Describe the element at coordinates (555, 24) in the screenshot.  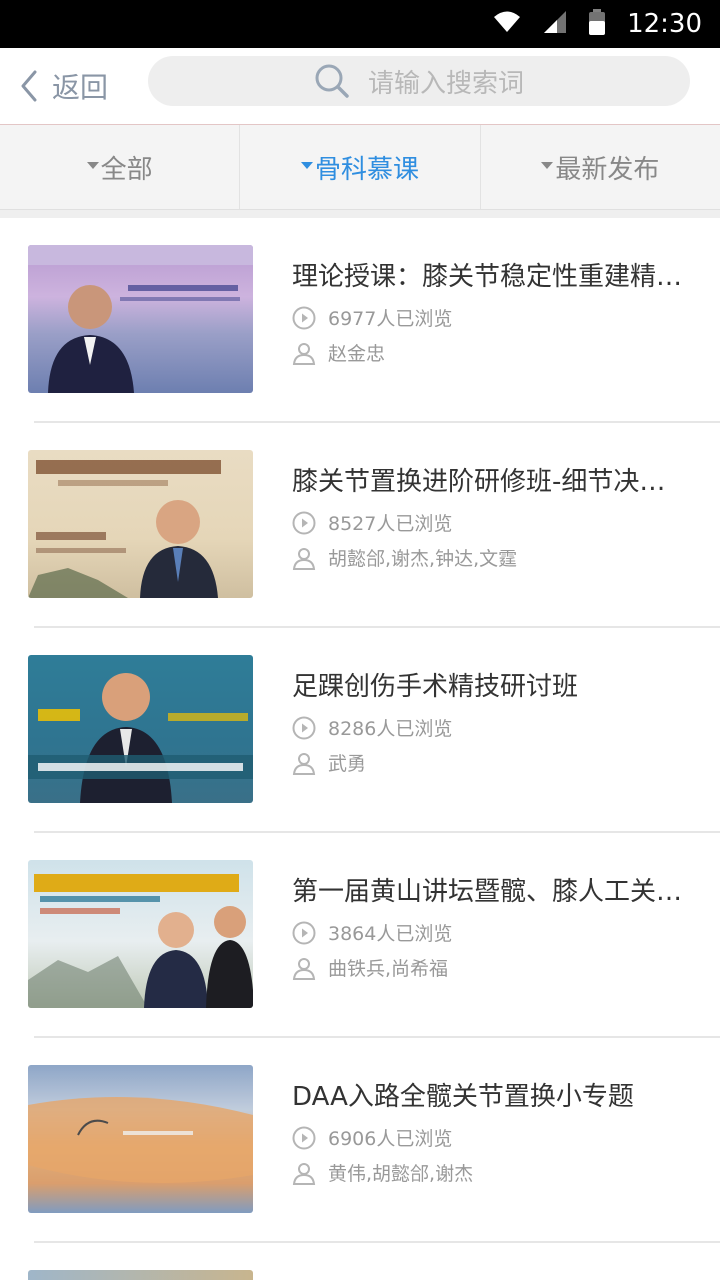
I see `signal-icon` at that location.